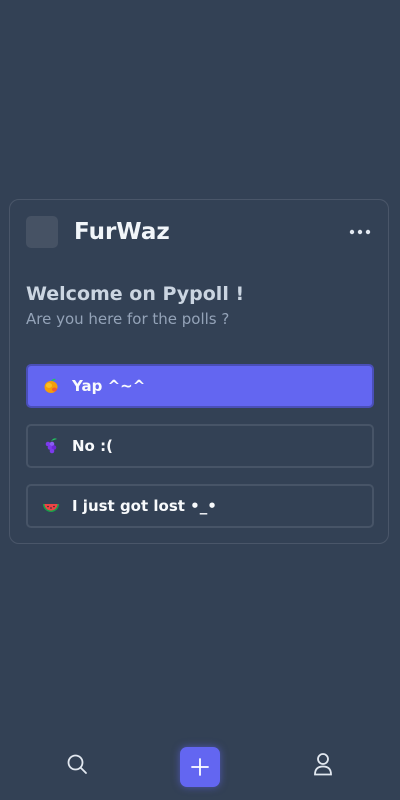 Image resolution: width=400 pixels, height=800 pixels. I want to click on mango-icon, so click(51, 386).